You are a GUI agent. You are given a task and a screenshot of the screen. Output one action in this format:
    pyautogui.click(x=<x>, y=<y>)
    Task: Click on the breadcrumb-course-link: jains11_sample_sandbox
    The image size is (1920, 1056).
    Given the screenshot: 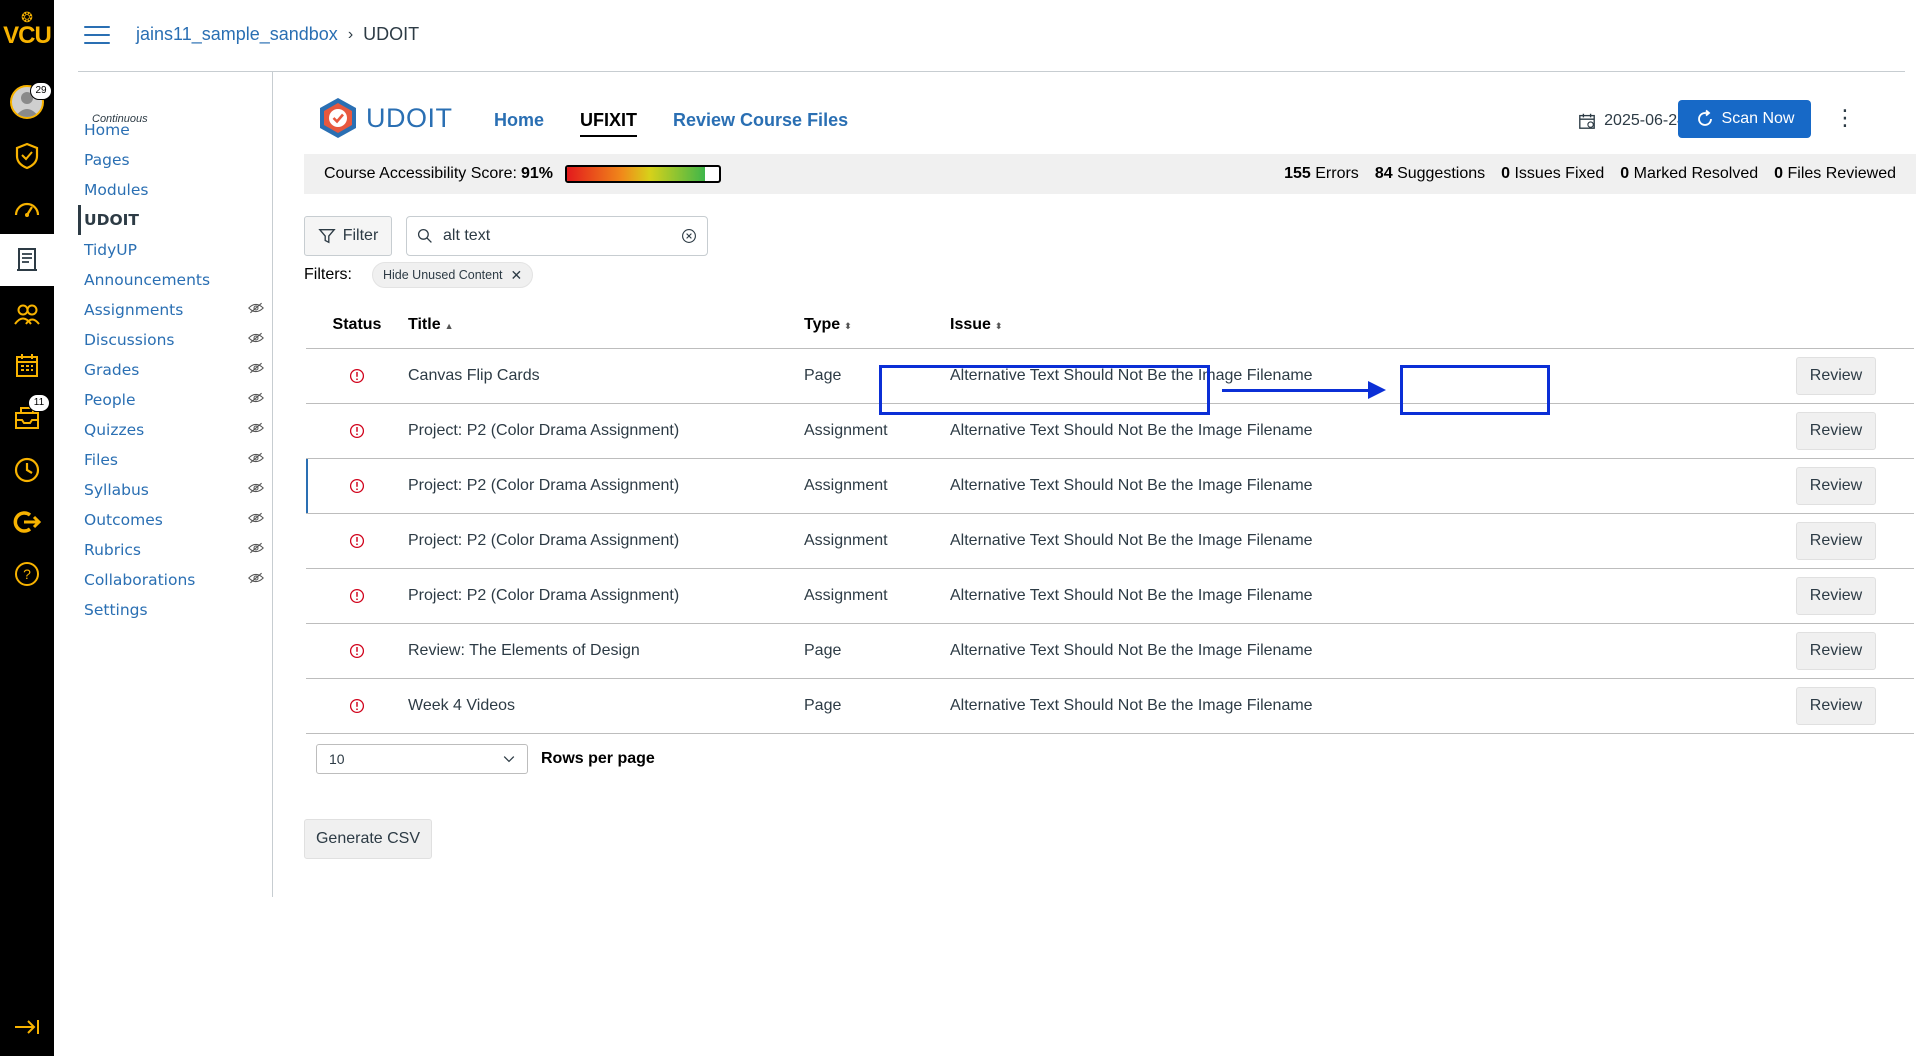 What is the action you would take?
    pyautogui.click(x=237, y=34)
    